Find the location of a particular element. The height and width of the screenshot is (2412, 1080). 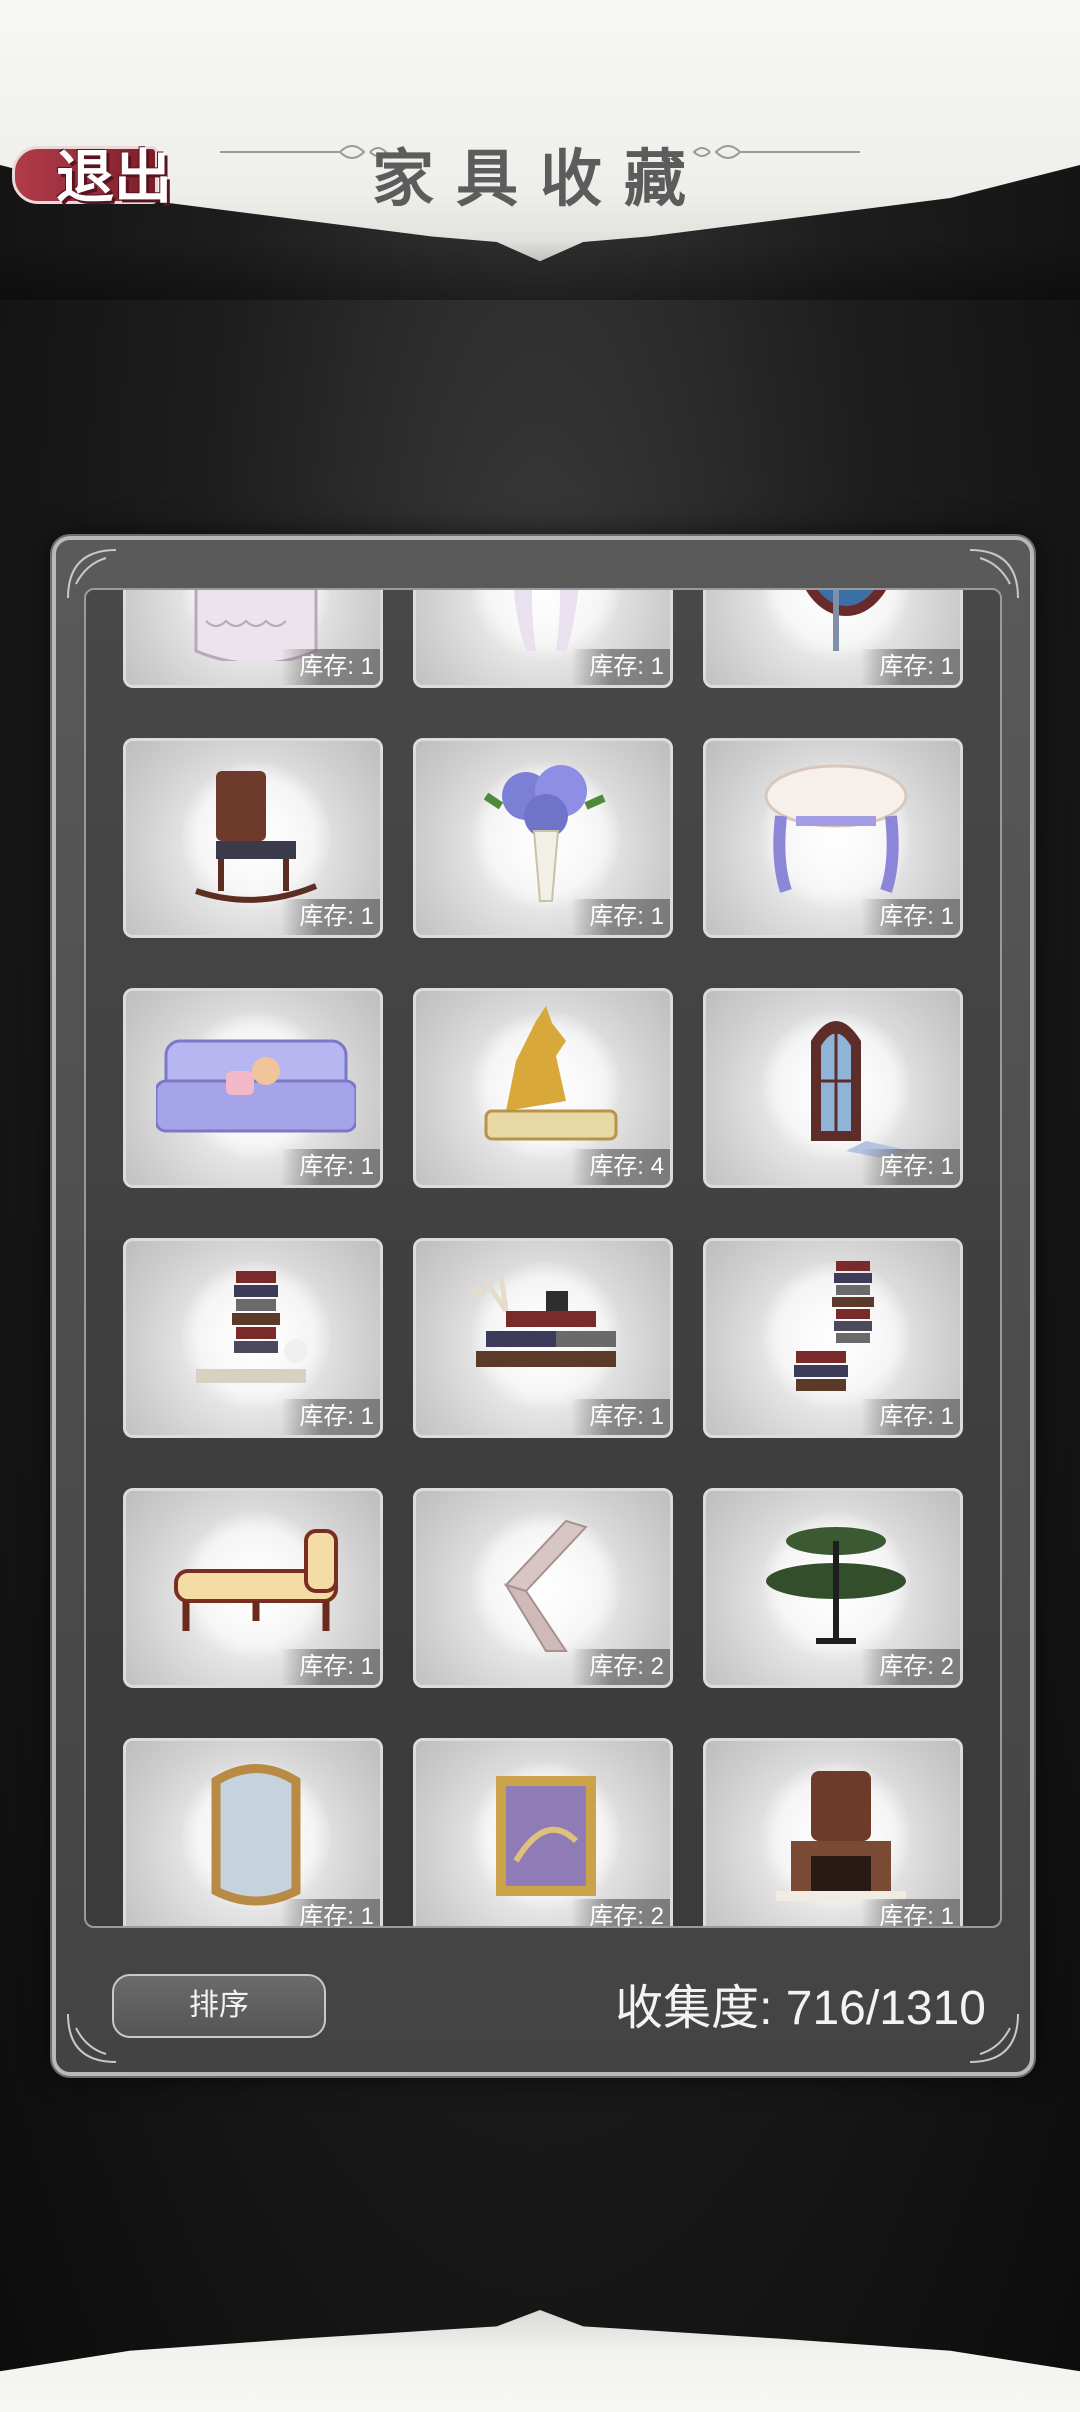

item-cell-staircase: 库存: 2 is located at coordinates (543, 1588).